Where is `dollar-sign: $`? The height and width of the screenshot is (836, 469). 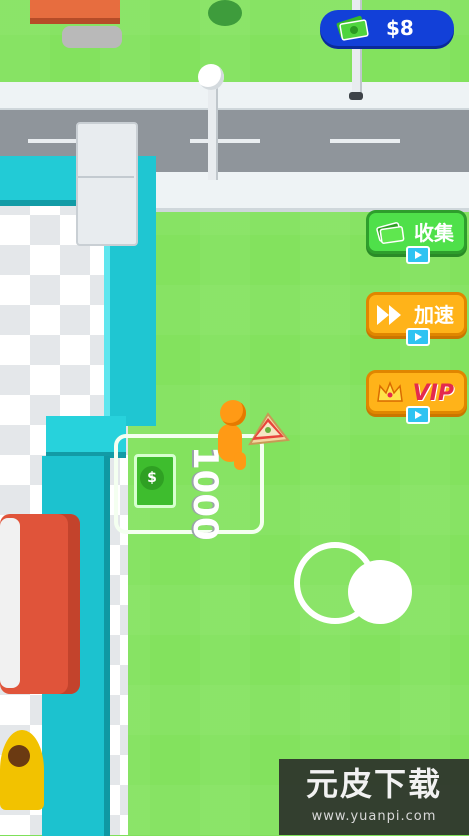
dollar-sign: $ is located at coordinates (152, 478).